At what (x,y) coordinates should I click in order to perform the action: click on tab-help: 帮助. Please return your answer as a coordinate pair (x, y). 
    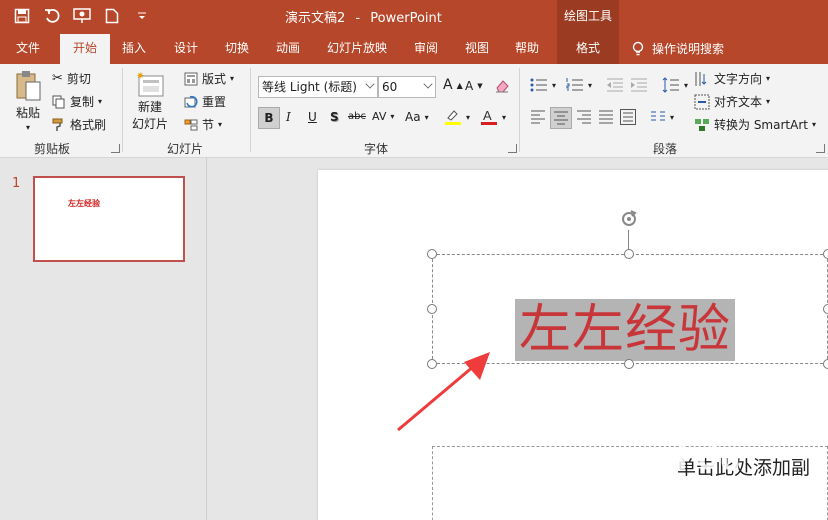
    Looking at the image, I should click on (527, 48).